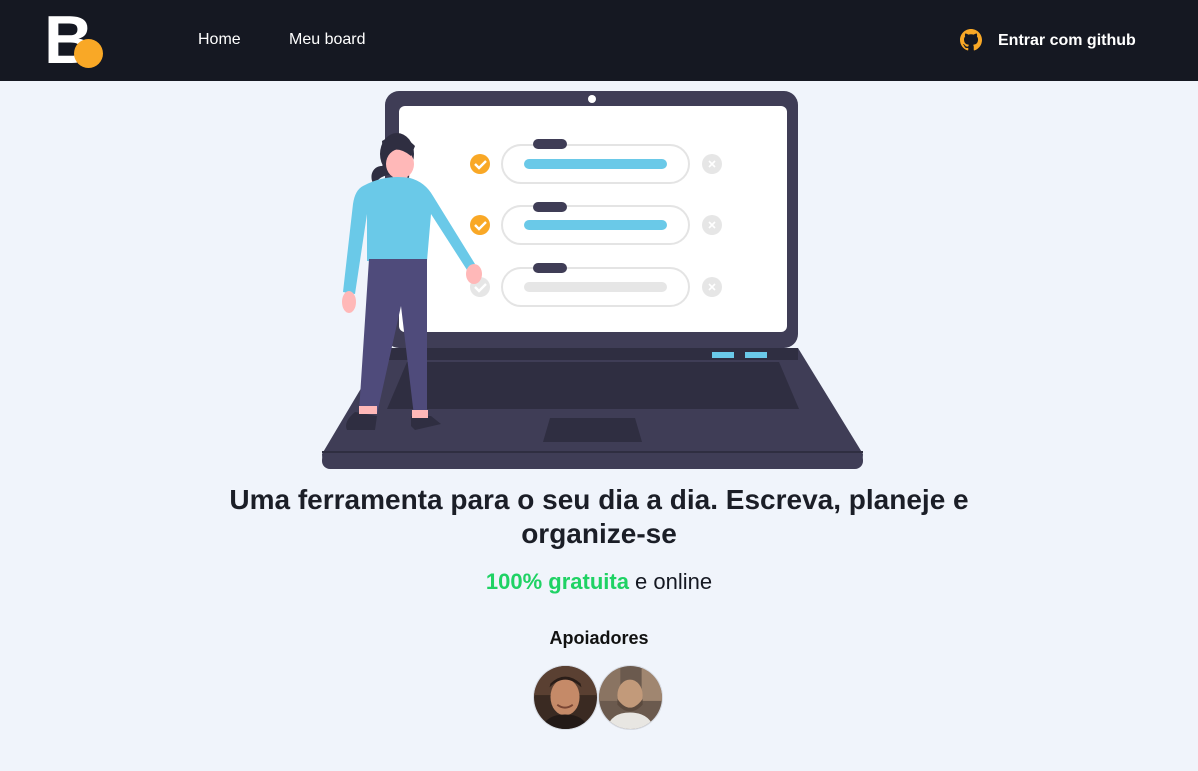 Image resolution: width=1198 pixels, height=771 pixels. Describe the element at coordinates (592, 99) in the screenshot. I see `laptop-camera` at that location.